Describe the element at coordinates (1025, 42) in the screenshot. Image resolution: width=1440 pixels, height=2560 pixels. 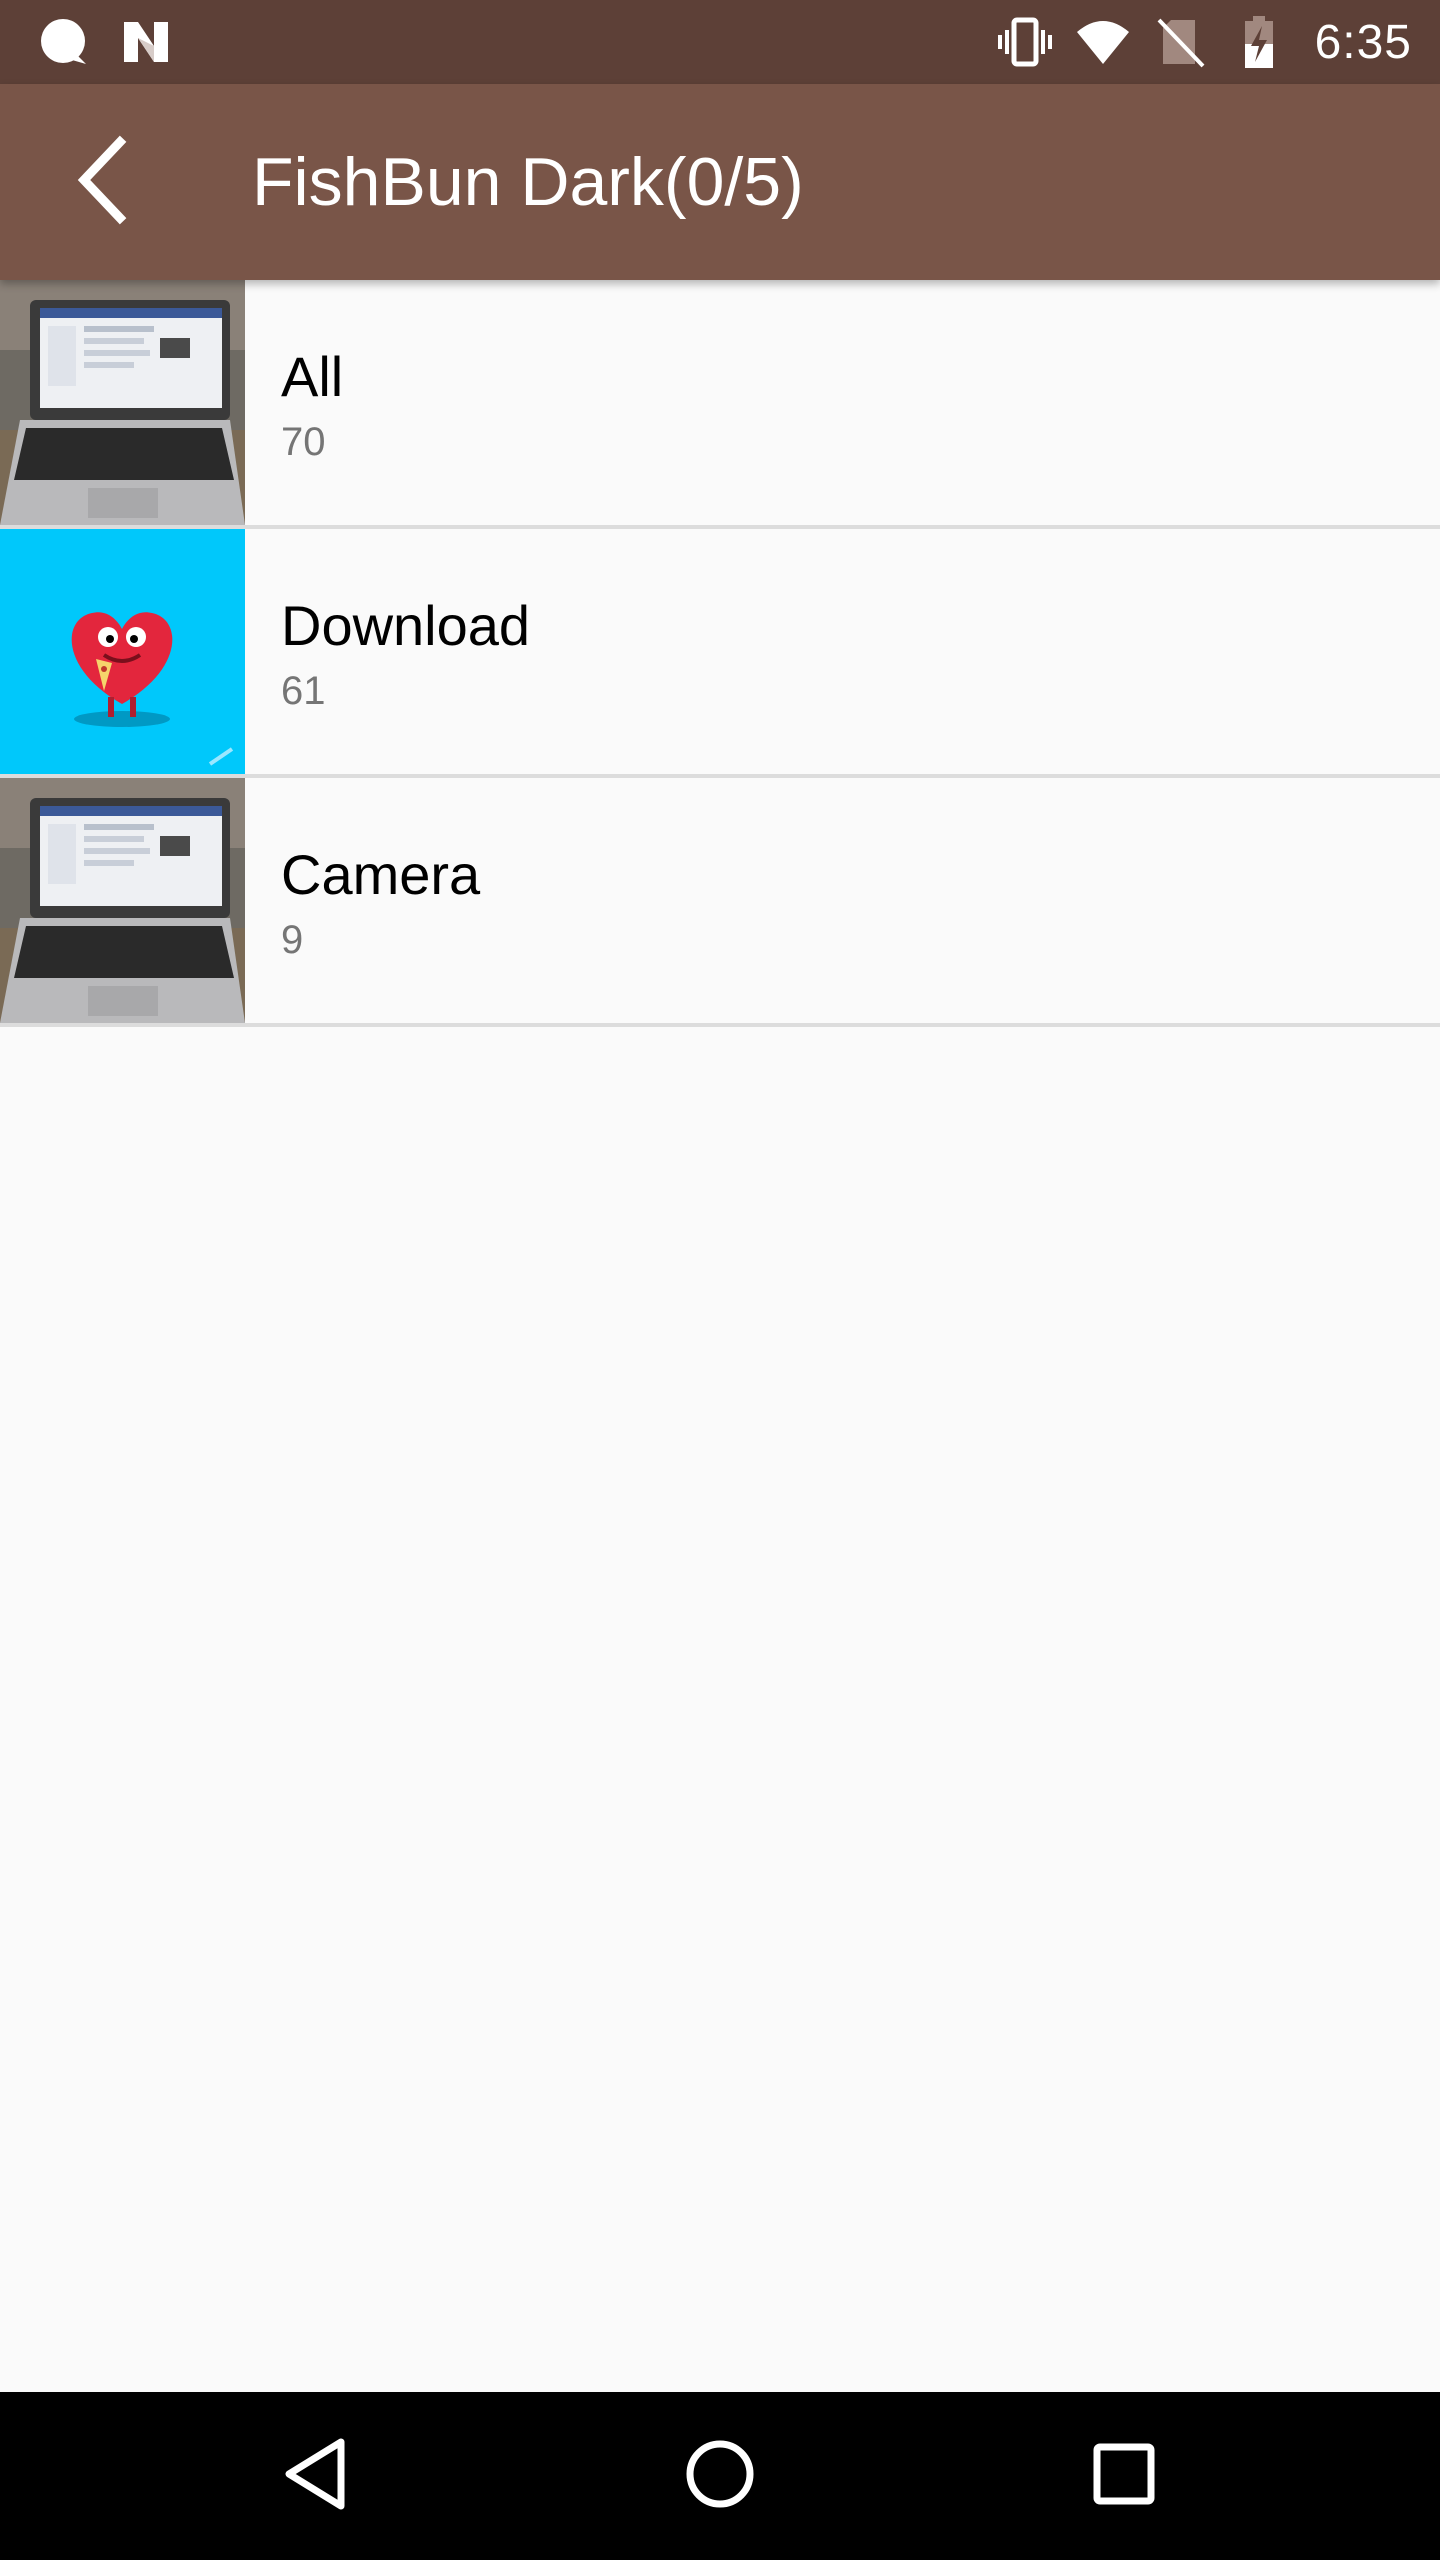
I see `vibrate-icon` at that location.